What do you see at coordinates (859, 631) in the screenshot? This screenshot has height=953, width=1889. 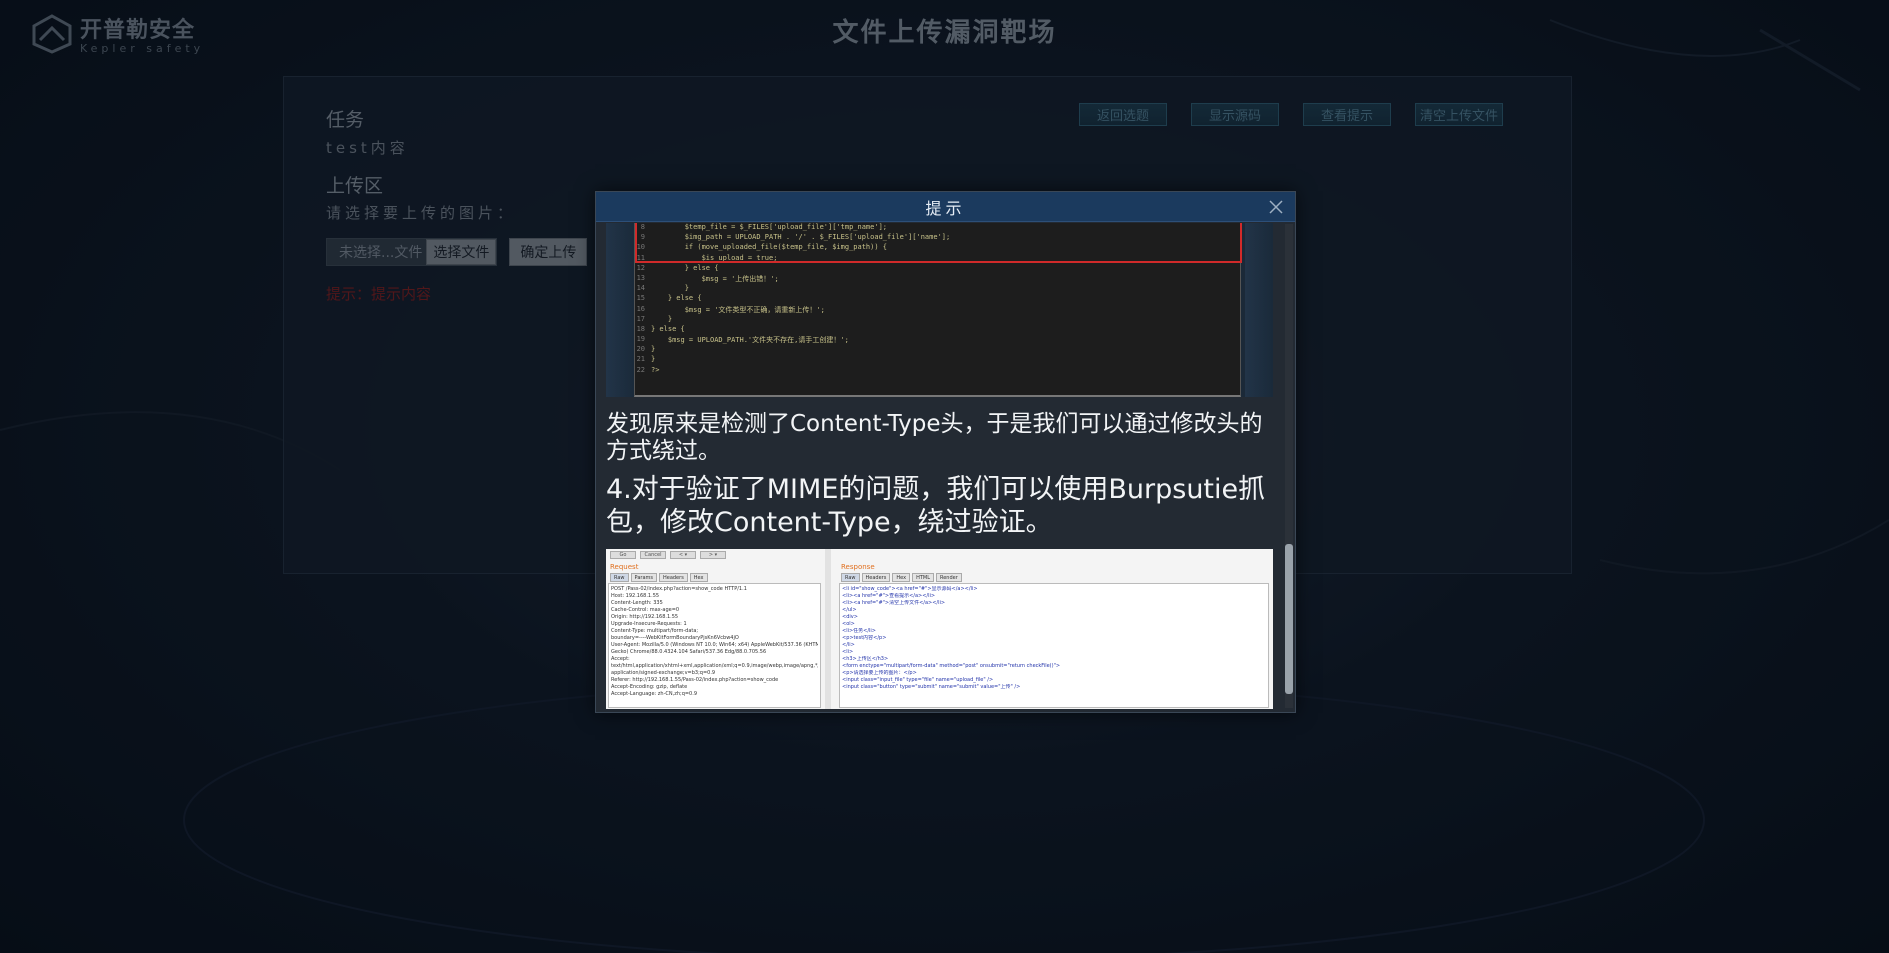 I see `burp-text-line: <li>任务</li>` at bounding box center [859, 631].